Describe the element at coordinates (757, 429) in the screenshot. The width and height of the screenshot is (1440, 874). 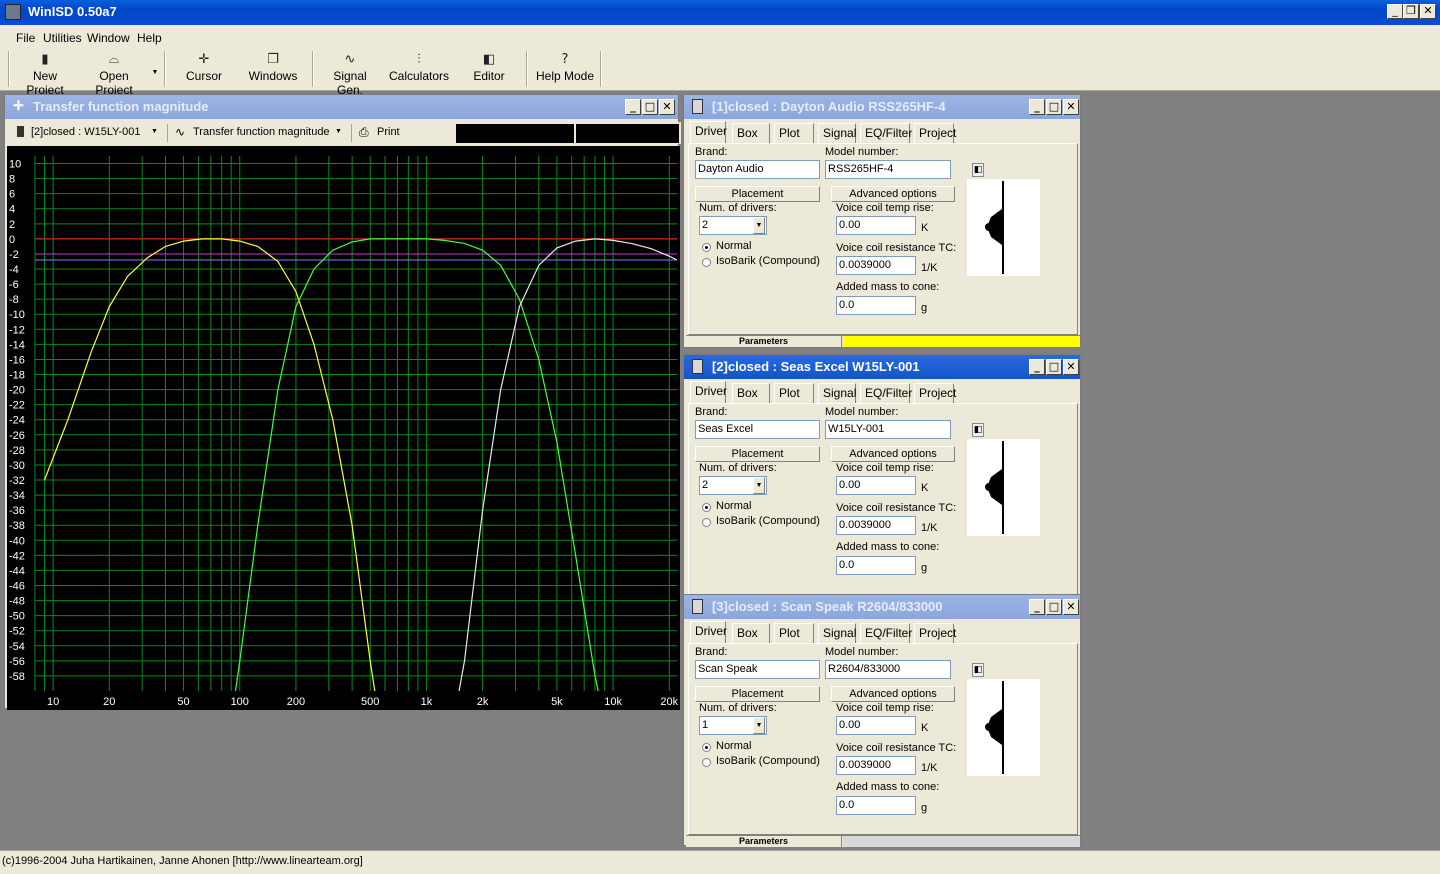
I see `brand-field: Seas Excel` at that location.